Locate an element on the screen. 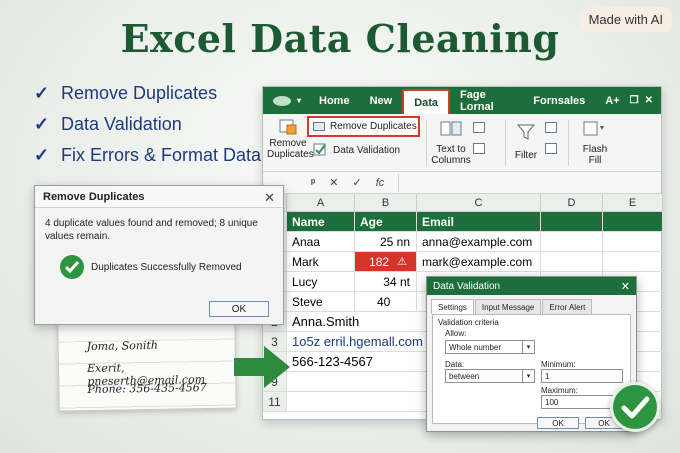 This screenshot has width=680, height=453. tab-data: Data is located at coordinates (426, 101).